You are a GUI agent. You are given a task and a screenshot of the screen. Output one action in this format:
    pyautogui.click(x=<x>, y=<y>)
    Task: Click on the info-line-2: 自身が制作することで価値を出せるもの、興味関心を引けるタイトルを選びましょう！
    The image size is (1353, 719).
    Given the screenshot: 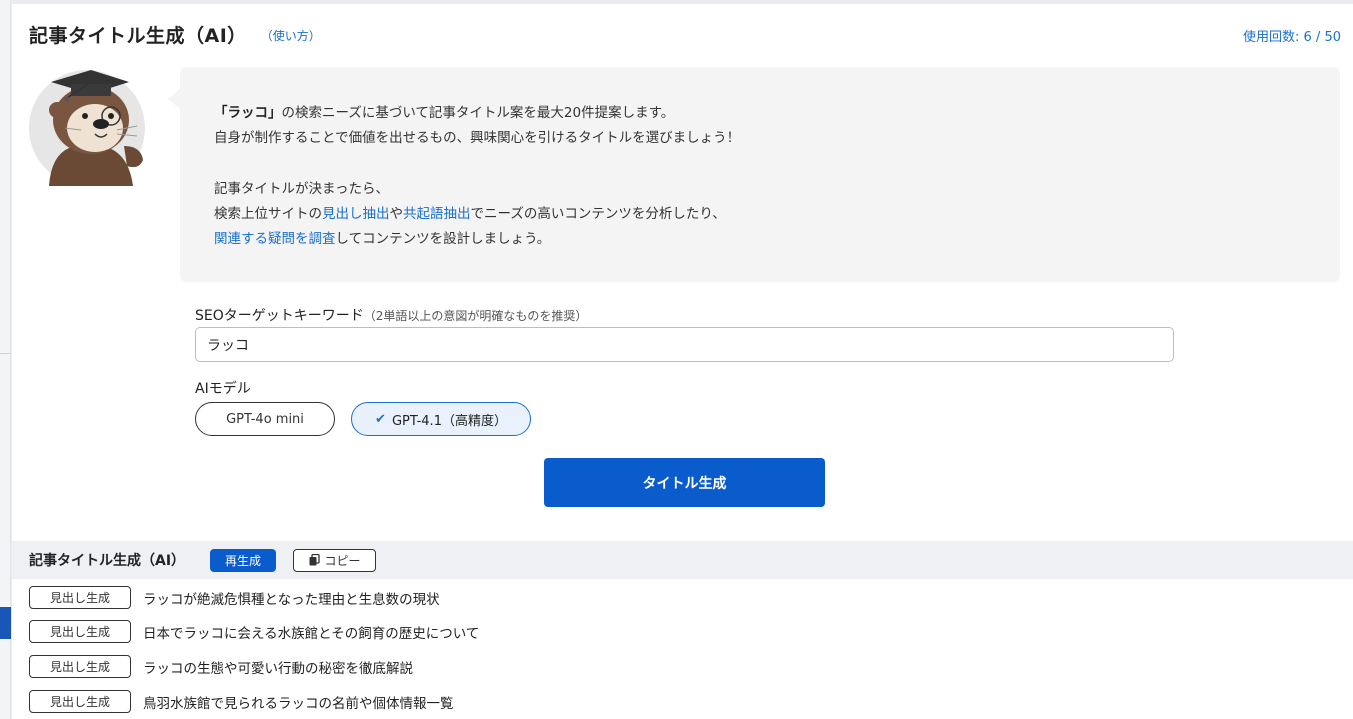 What is the action you would take?
    pyautogui.click(x=477, y=138)
    